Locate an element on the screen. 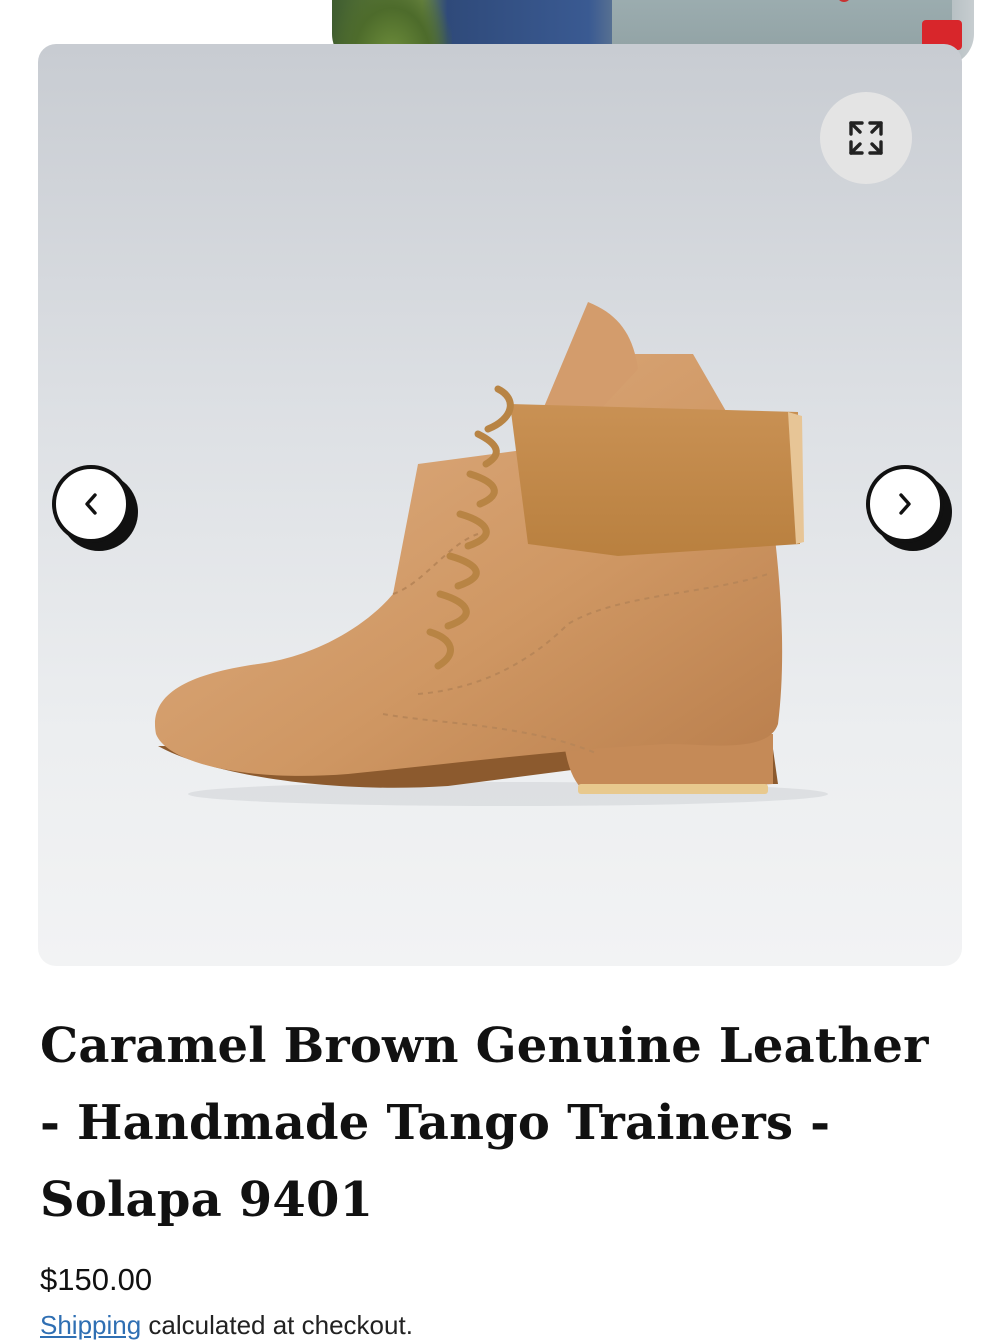 The height and width of the screenshot is (1341, 1000). shipping-note-text: calculated at checkout. is located at coordinates (277, 1325).